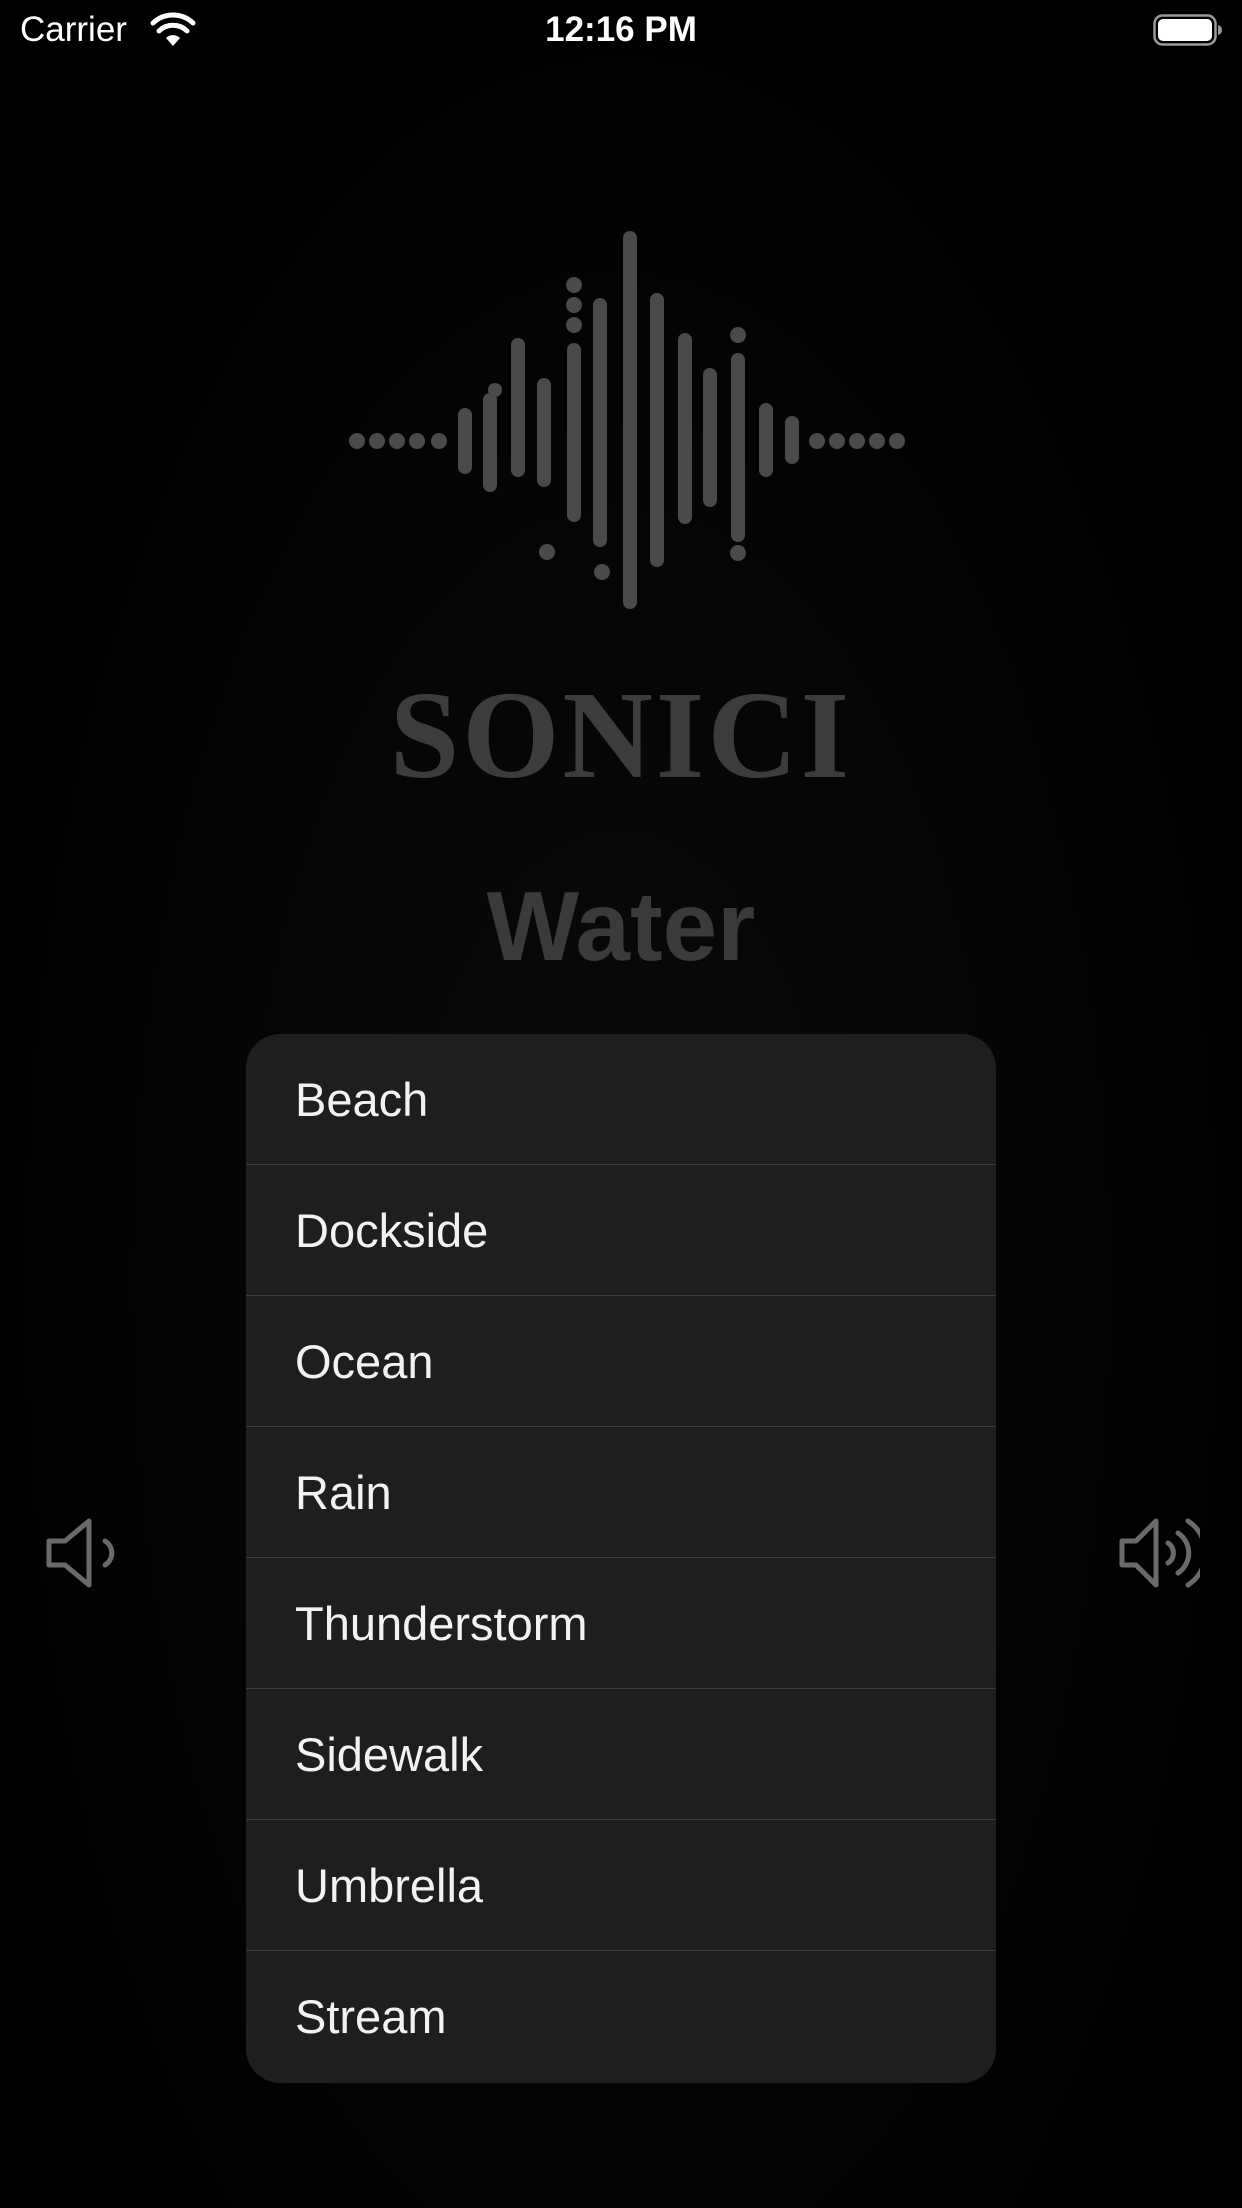 The image size is (1242, 2208). What do you see at coordinates (621, 2017) in the screenshot?
I see `menu-item-stream: Stream` at bounding box center [621, 2017].